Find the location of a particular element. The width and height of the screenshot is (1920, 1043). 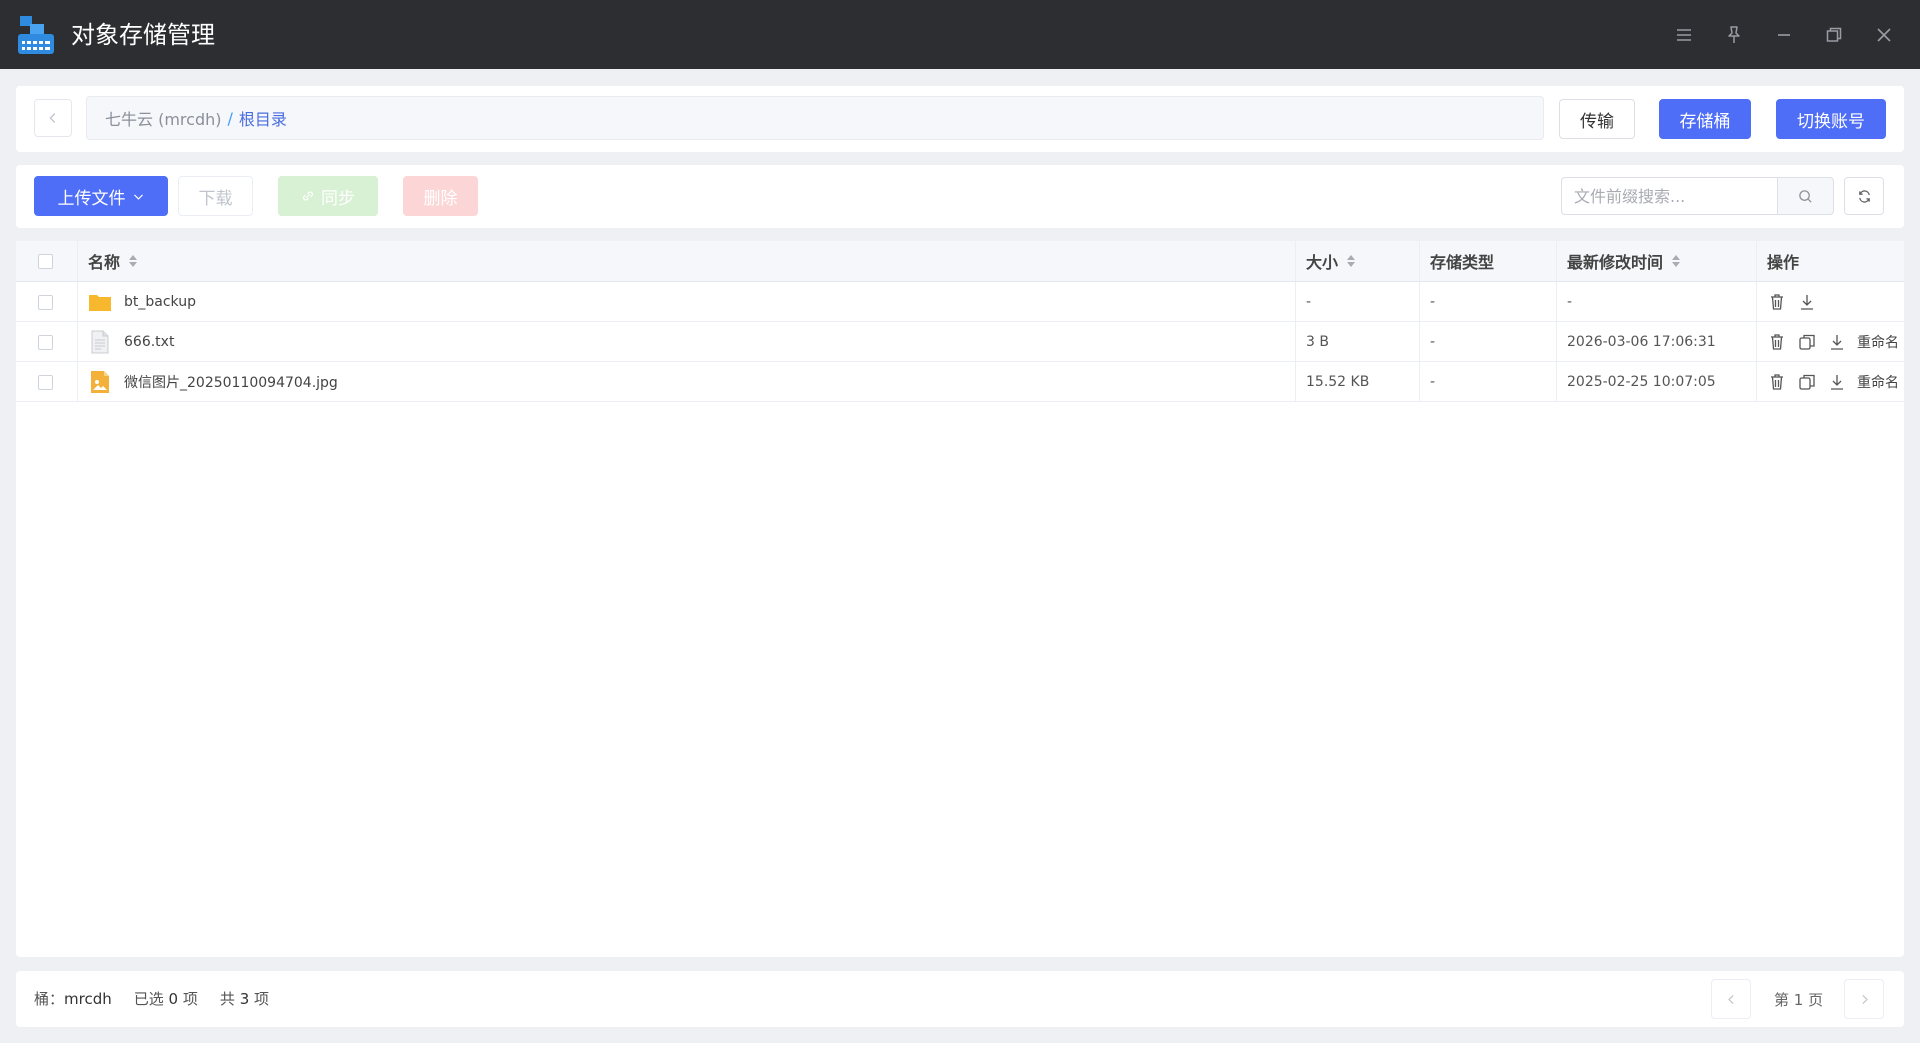

name-cell: 微信图片_20250110094704.jpg is located at coordinates (687, 382).